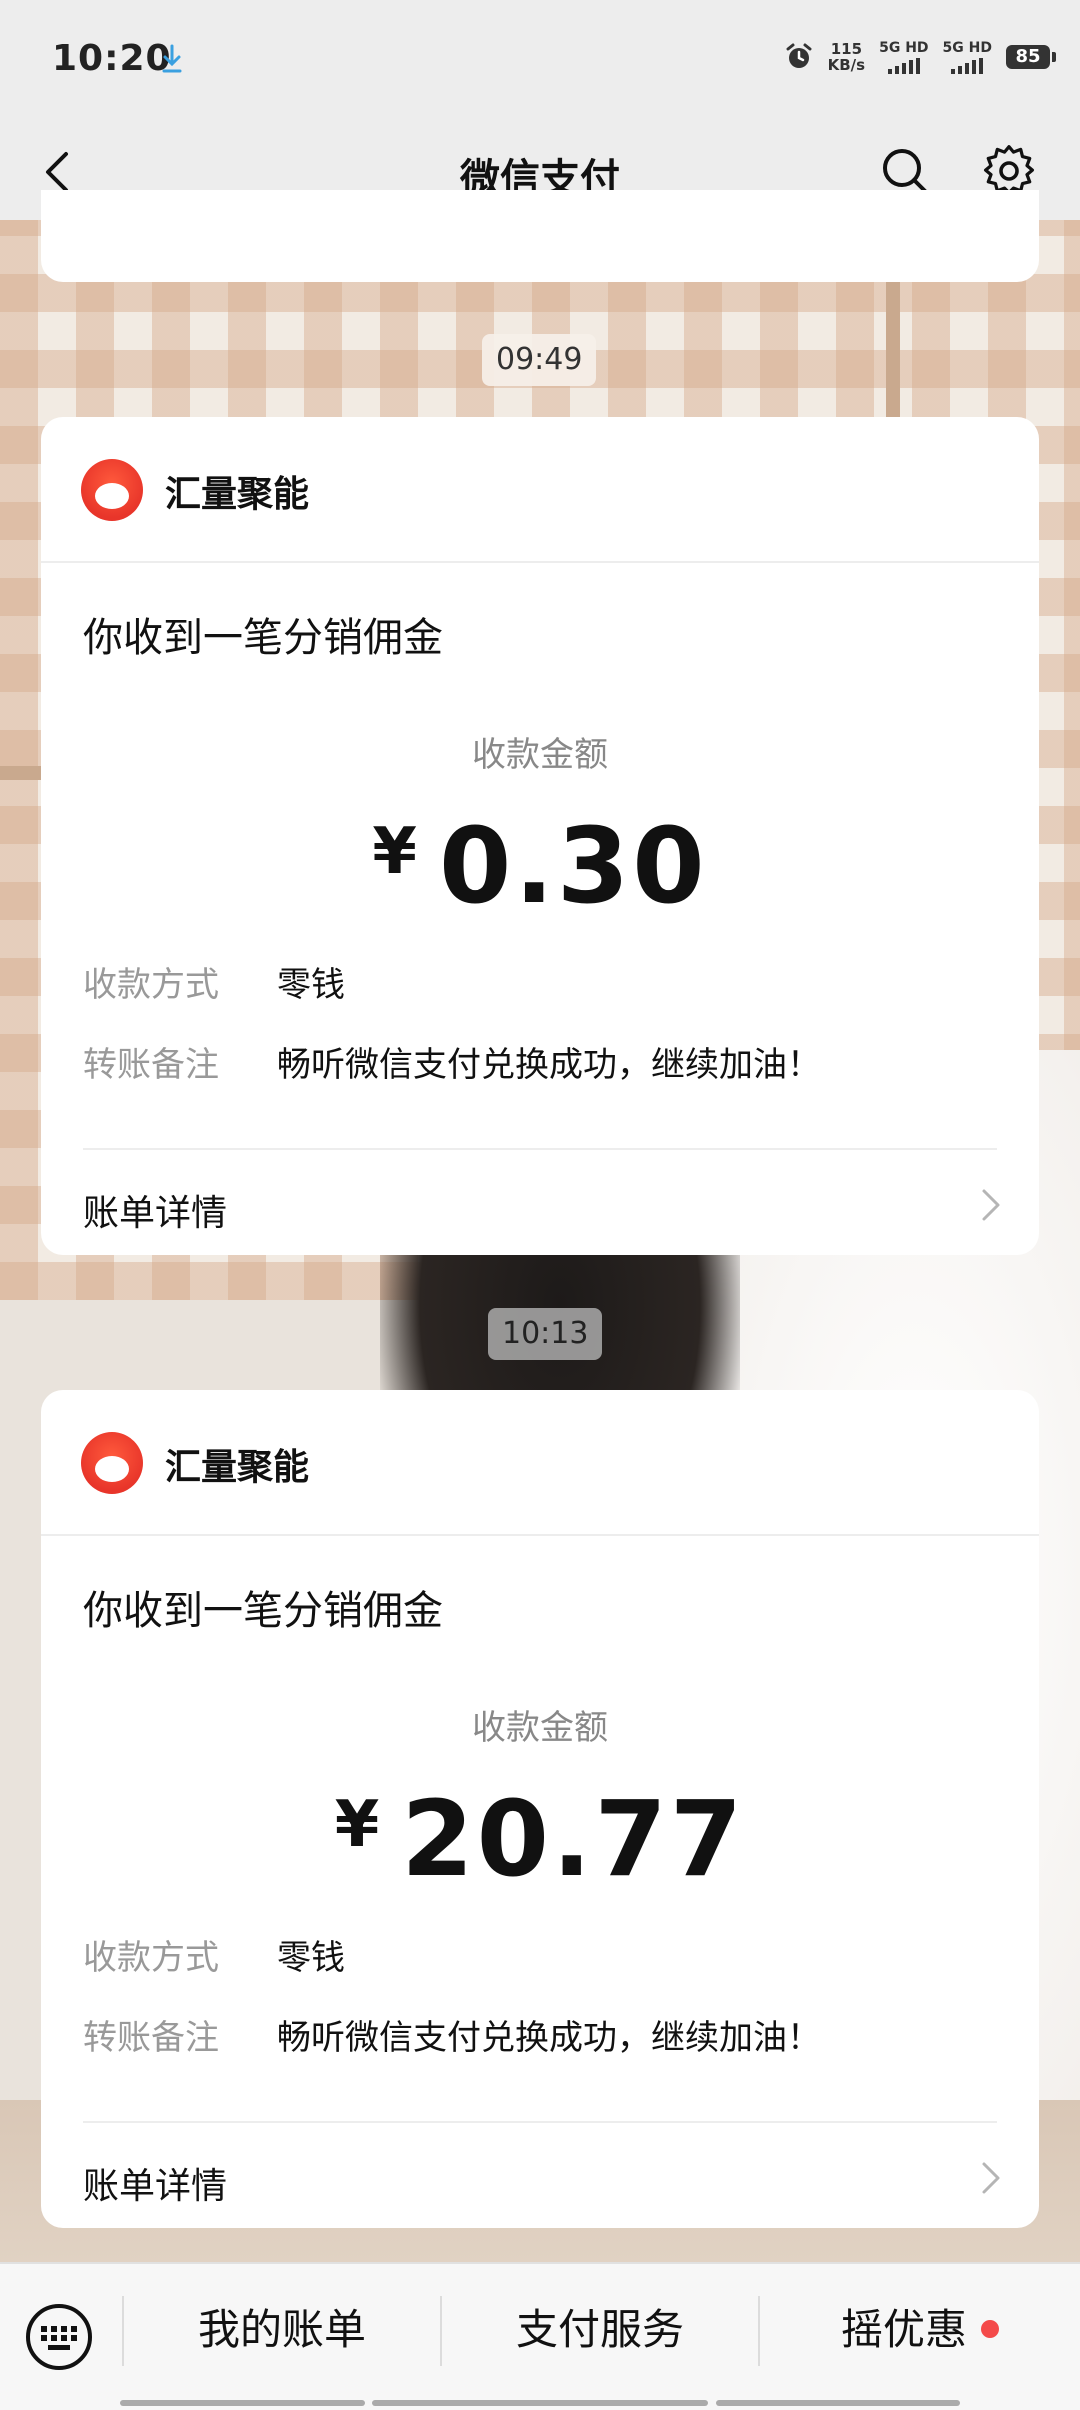 Image resolution: width=1080 pixels, height=2410 pixels. Describe the element at coordinates (600, 2330) in the screenshot. I see `menu-payment-services: 支付服务` at that location.